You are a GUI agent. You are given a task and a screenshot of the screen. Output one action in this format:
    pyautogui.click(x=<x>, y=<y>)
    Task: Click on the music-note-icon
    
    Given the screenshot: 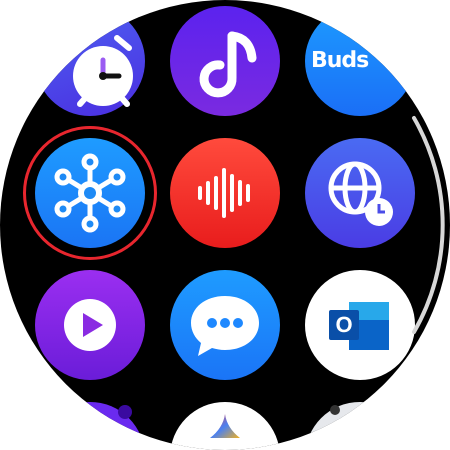 What is the action you would take?
    pyautogui.click(x=228, y=65)
    